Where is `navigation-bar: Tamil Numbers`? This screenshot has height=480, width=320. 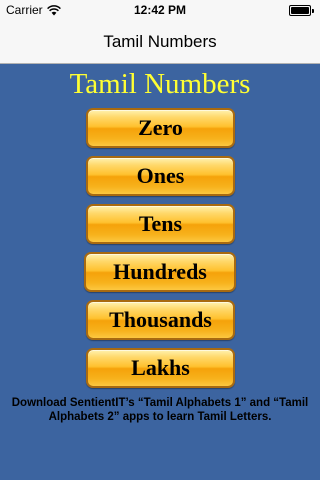 navigation-bar: Tamil Numbers is located at coordinates (160, 42).